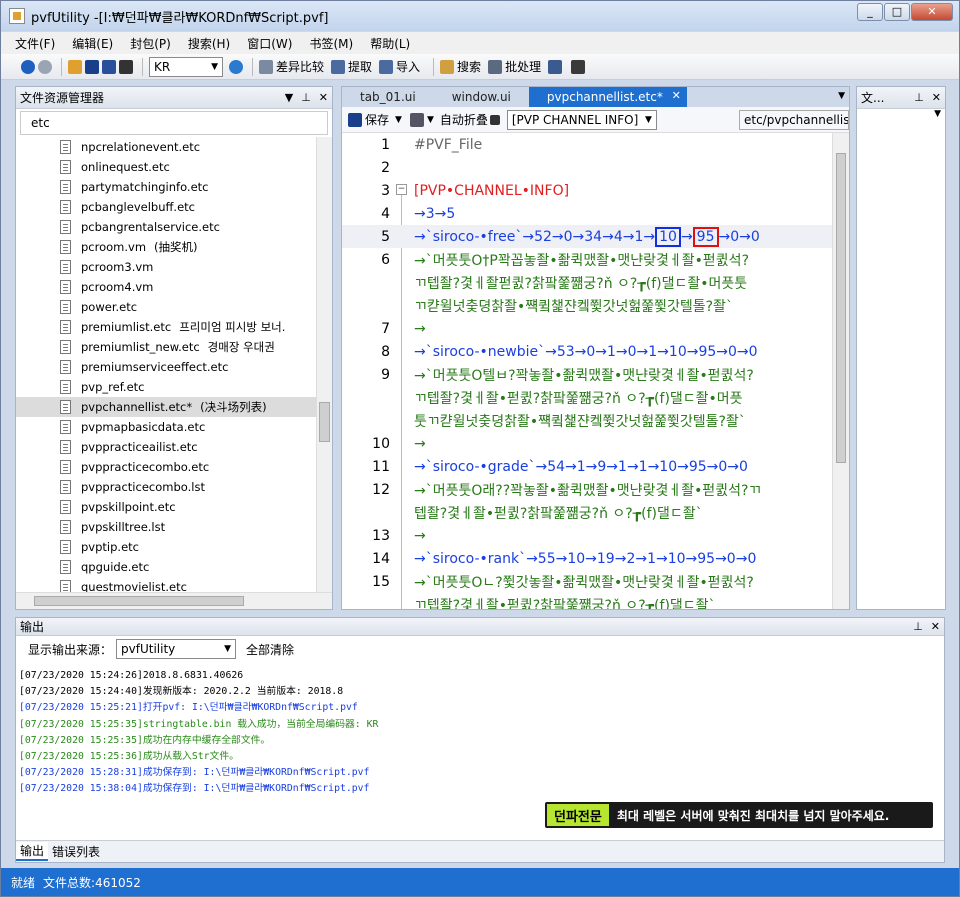 The image size is (960, 897). Describe the element at coordinates (587, 351) in the screenshot. I see `code-line: 8 →`siroco-•newbie`→53→0→1→0→1→10→95→0→0` at that location.